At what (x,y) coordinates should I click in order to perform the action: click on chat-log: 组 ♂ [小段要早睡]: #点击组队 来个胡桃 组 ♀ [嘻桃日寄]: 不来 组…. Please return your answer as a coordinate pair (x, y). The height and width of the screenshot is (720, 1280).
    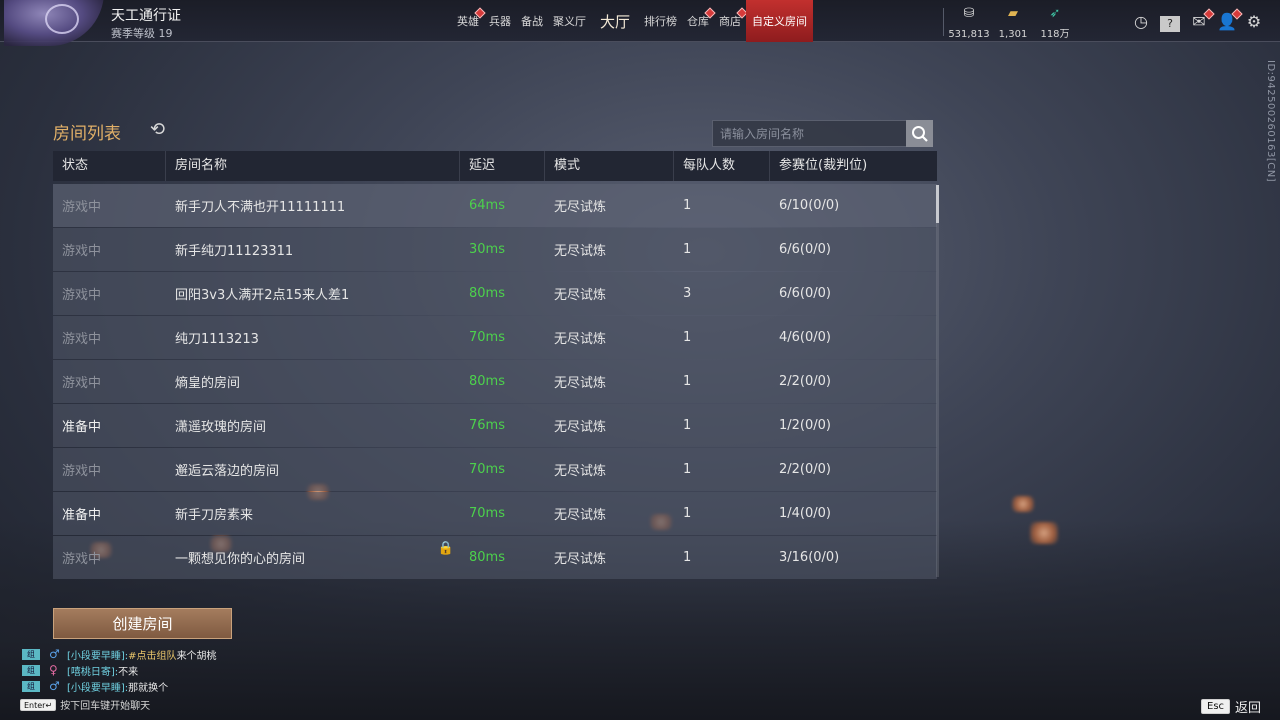
    Looking at the image, I should click on (119, 670).